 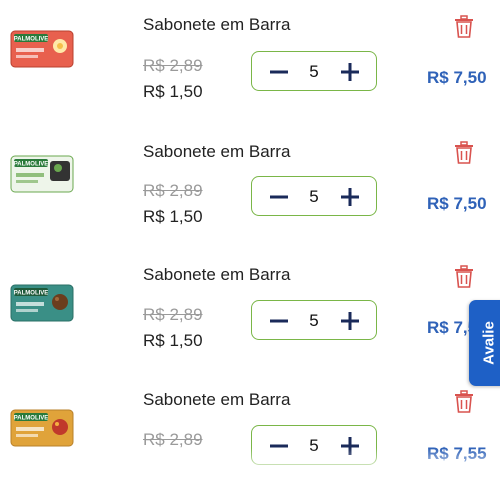 I want to click on avalie-feedback-tab: Avalie, so click(x=484, y=343).